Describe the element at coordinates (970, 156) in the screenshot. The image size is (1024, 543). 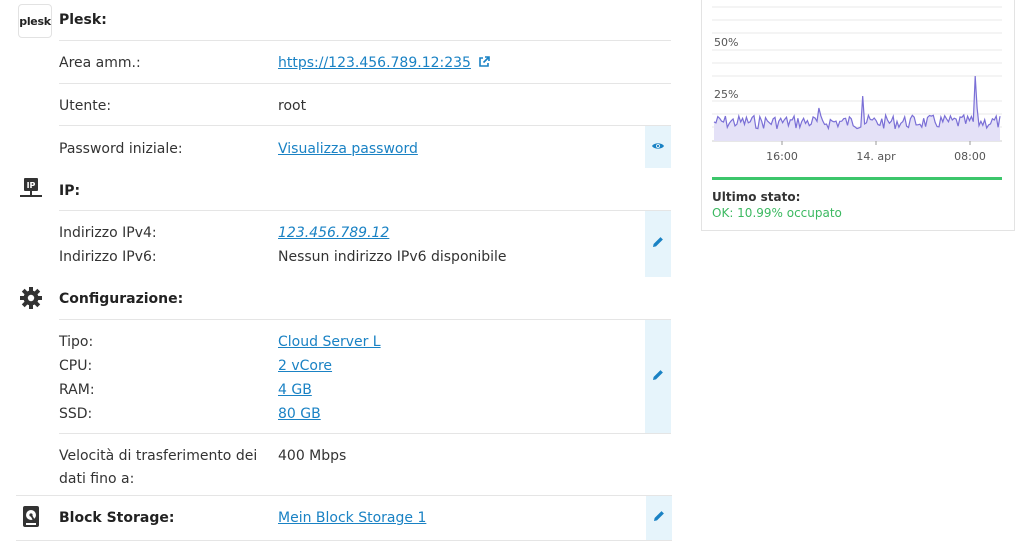
I see `x-tick-0800: 08:00` at that location.